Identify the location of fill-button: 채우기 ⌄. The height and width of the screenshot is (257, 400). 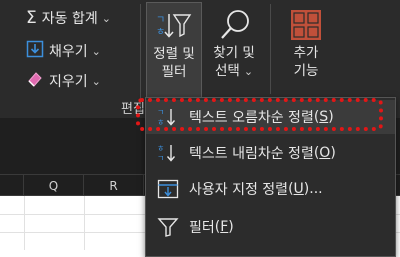
(63, 51).